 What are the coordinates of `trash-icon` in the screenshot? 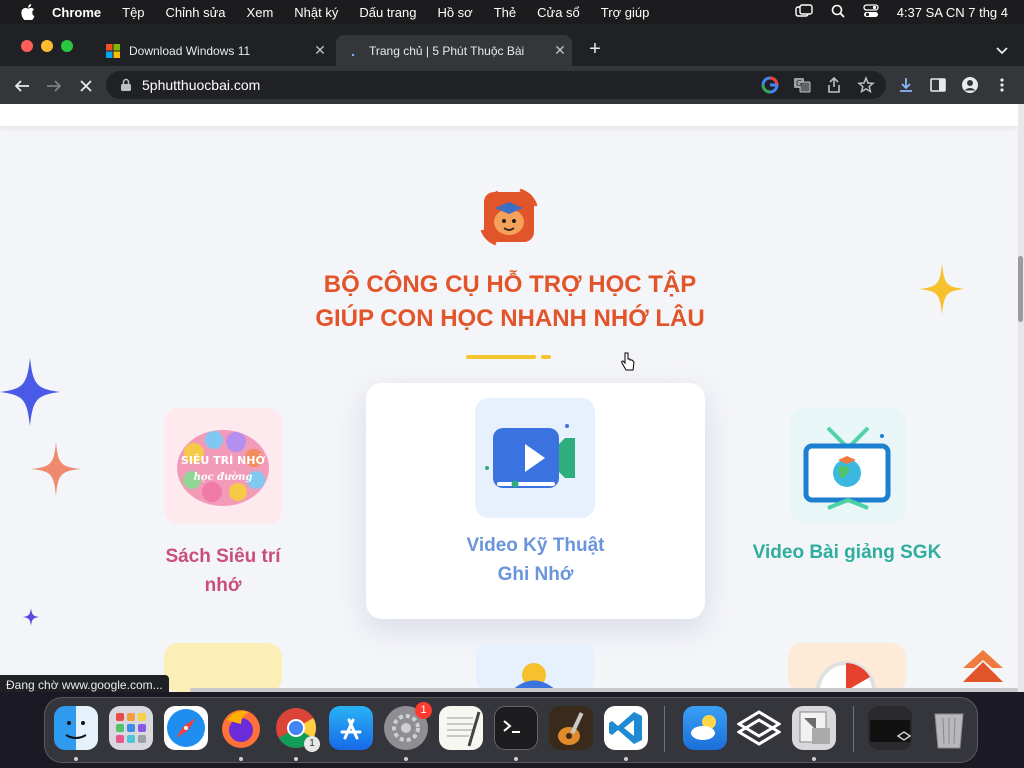 It's located at (949, 728).